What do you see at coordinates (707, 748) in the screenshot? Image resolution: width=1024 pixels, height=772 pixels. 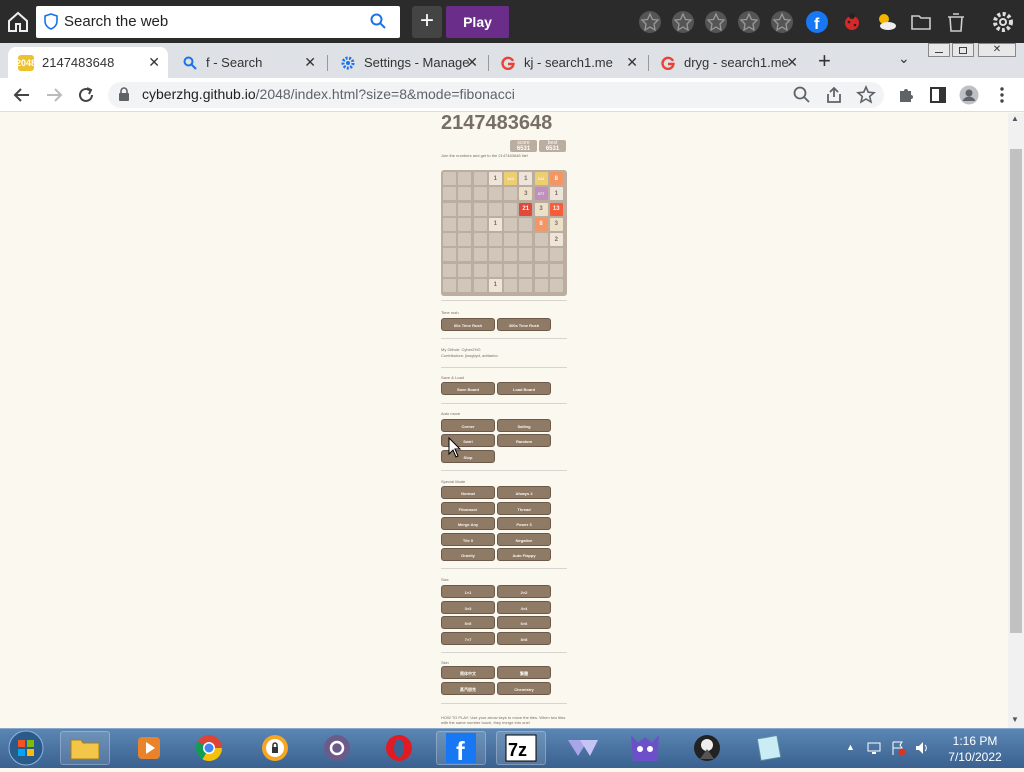 I see `tor-mask-icon` at bounding box center [707, 748].